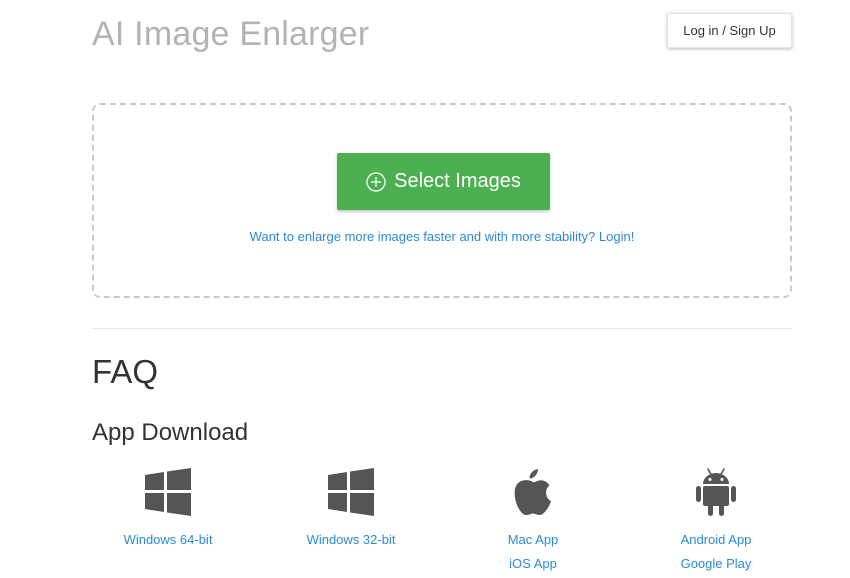 The image size is (850, 578). What do you see at coordinates (457, 181) in the screenshot?
I see `select-images-label: Select Images` at bounding box center [457, 181].